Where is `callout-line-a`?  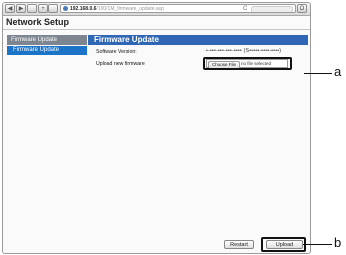 callout-line-a is located at coordinates (318, 73).